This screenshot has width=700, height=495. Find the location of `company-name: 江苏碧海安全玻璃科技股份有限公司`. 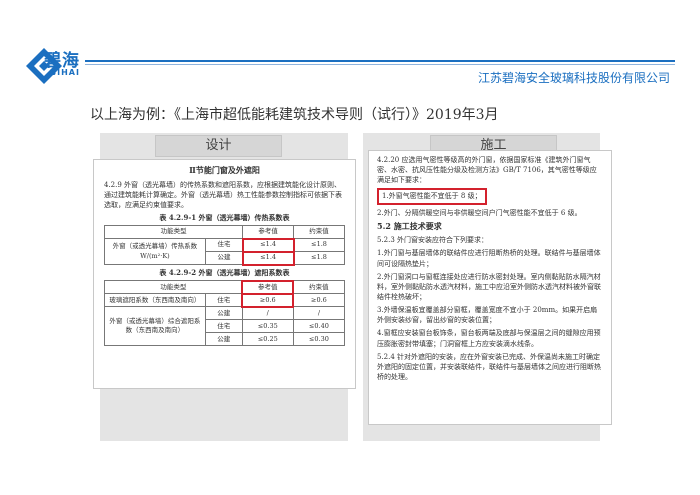

company-name: 江苏碧海安全玻璃科技股份有限公司 is located at coordinates (573, 78).